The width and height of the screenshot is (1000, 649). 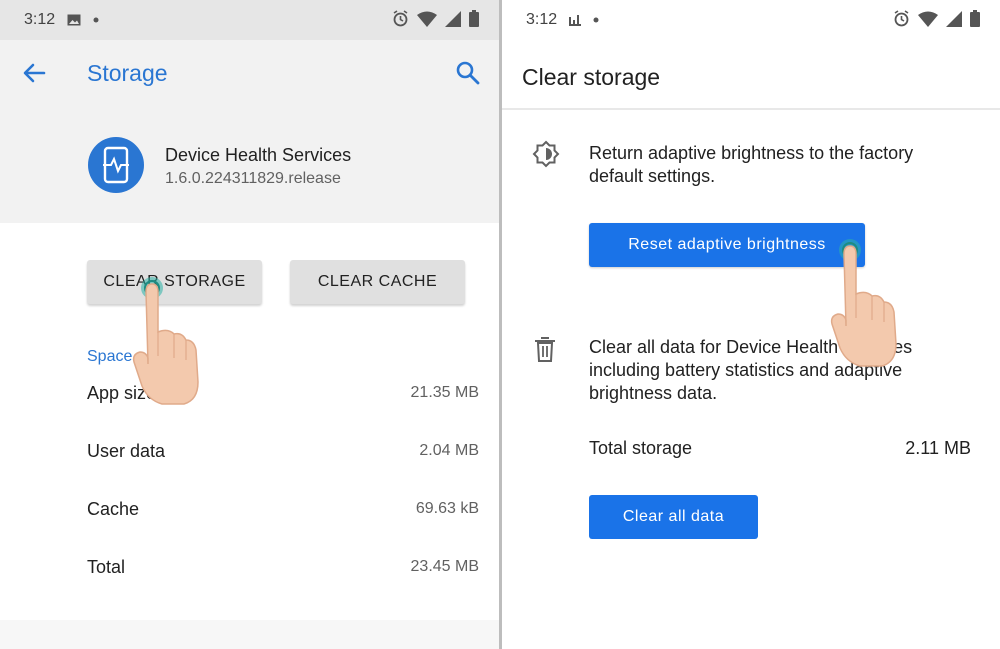 I want to click on clear-cache-button: CLEAR CACHE, so click(x=377, y=282).